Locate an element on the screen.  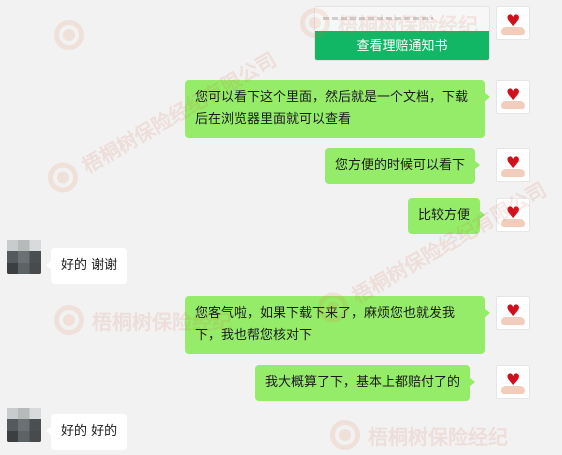
watermark: 梧桐树保险经纪 is located at coordinates (419, 435).